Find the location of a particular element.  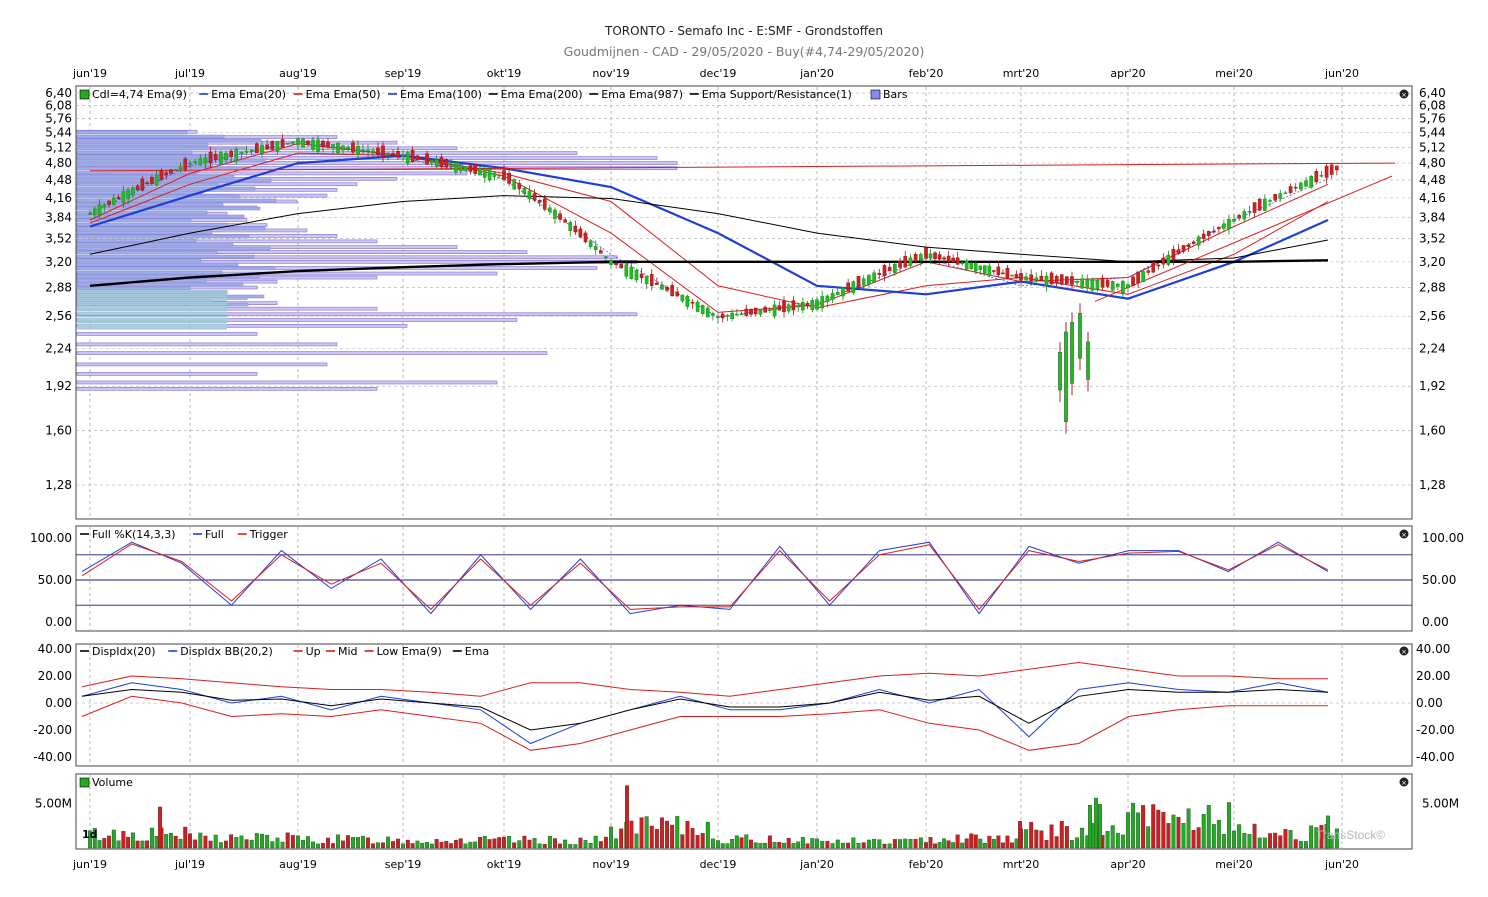

legend-item: Full %K(14,3,3) is located at coordinates (134, 534).